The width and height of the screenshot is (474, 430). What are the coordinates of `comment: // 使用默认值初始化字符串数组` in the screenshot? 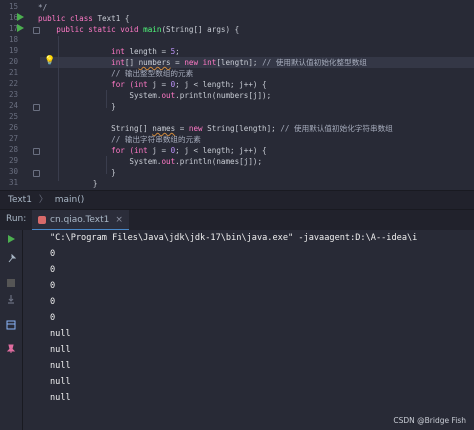 It's located at (336, 128).